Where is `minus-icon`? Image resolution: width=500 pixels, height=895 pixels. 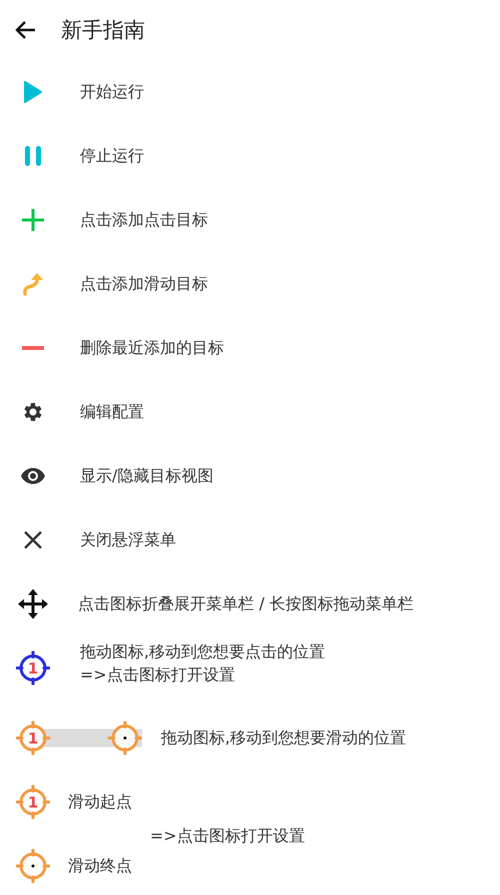 minus-icon is located at coordinates (33, 348).